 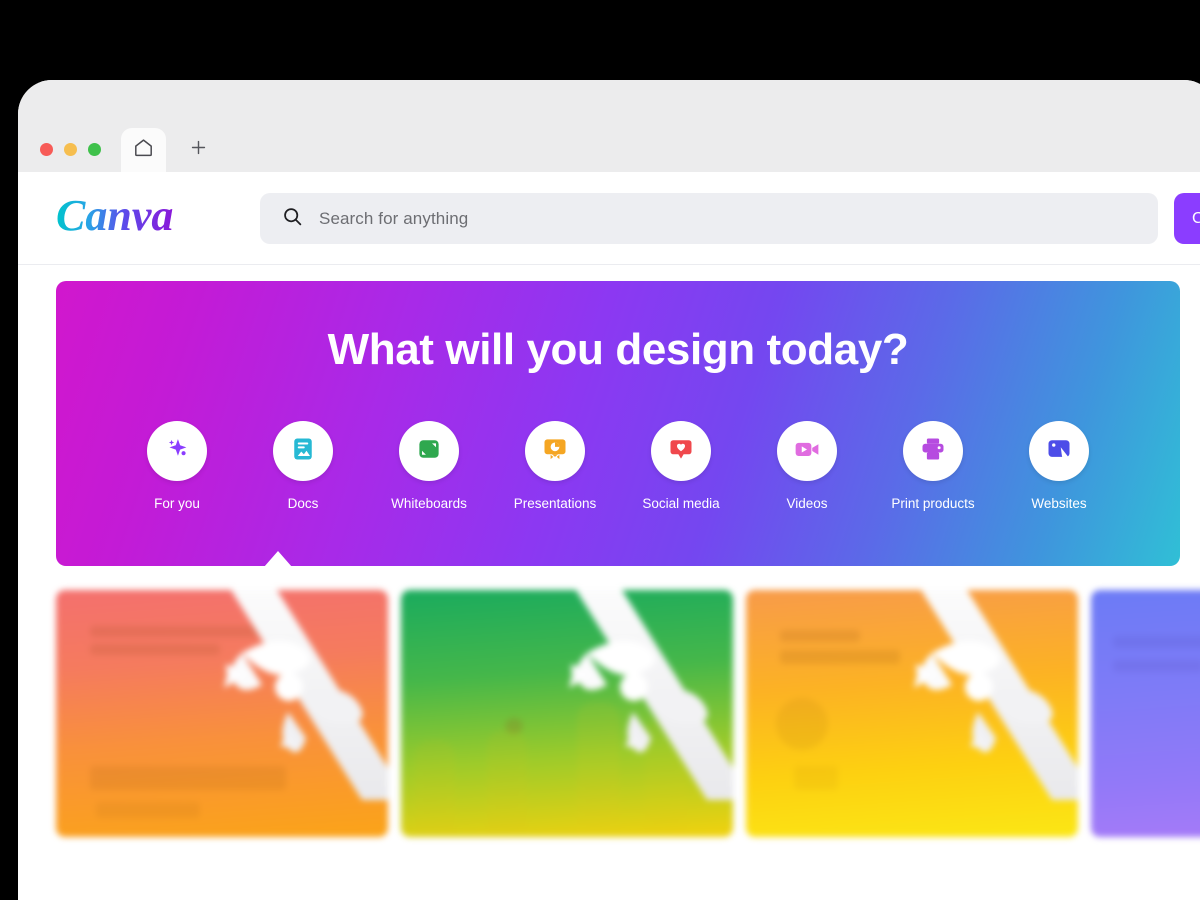 What do you see at coordinates (94, 149) in the screenshot?
I see `maximize-window-button` at bounding box center [94, 149].